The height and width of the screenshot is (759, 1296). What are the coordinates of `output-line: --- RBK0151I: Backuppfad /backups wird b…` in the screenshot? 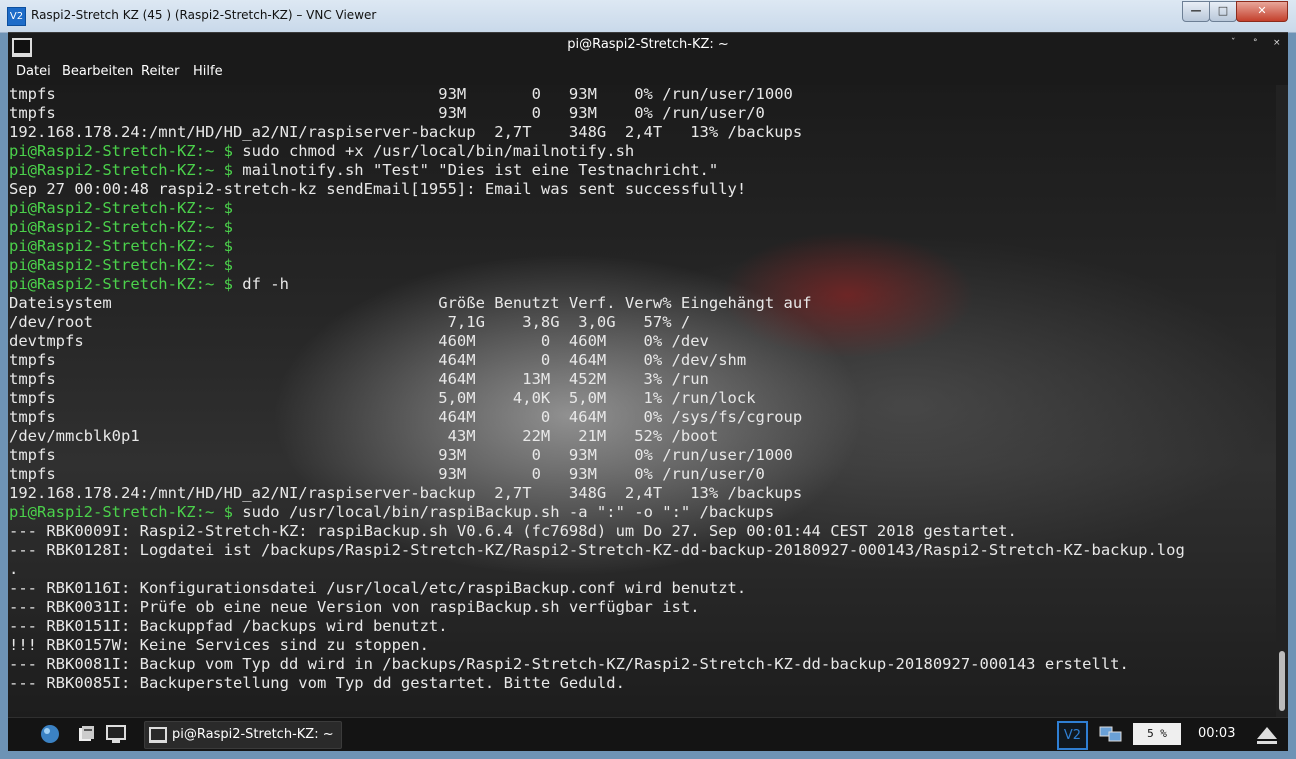 It's located at (228, 626).